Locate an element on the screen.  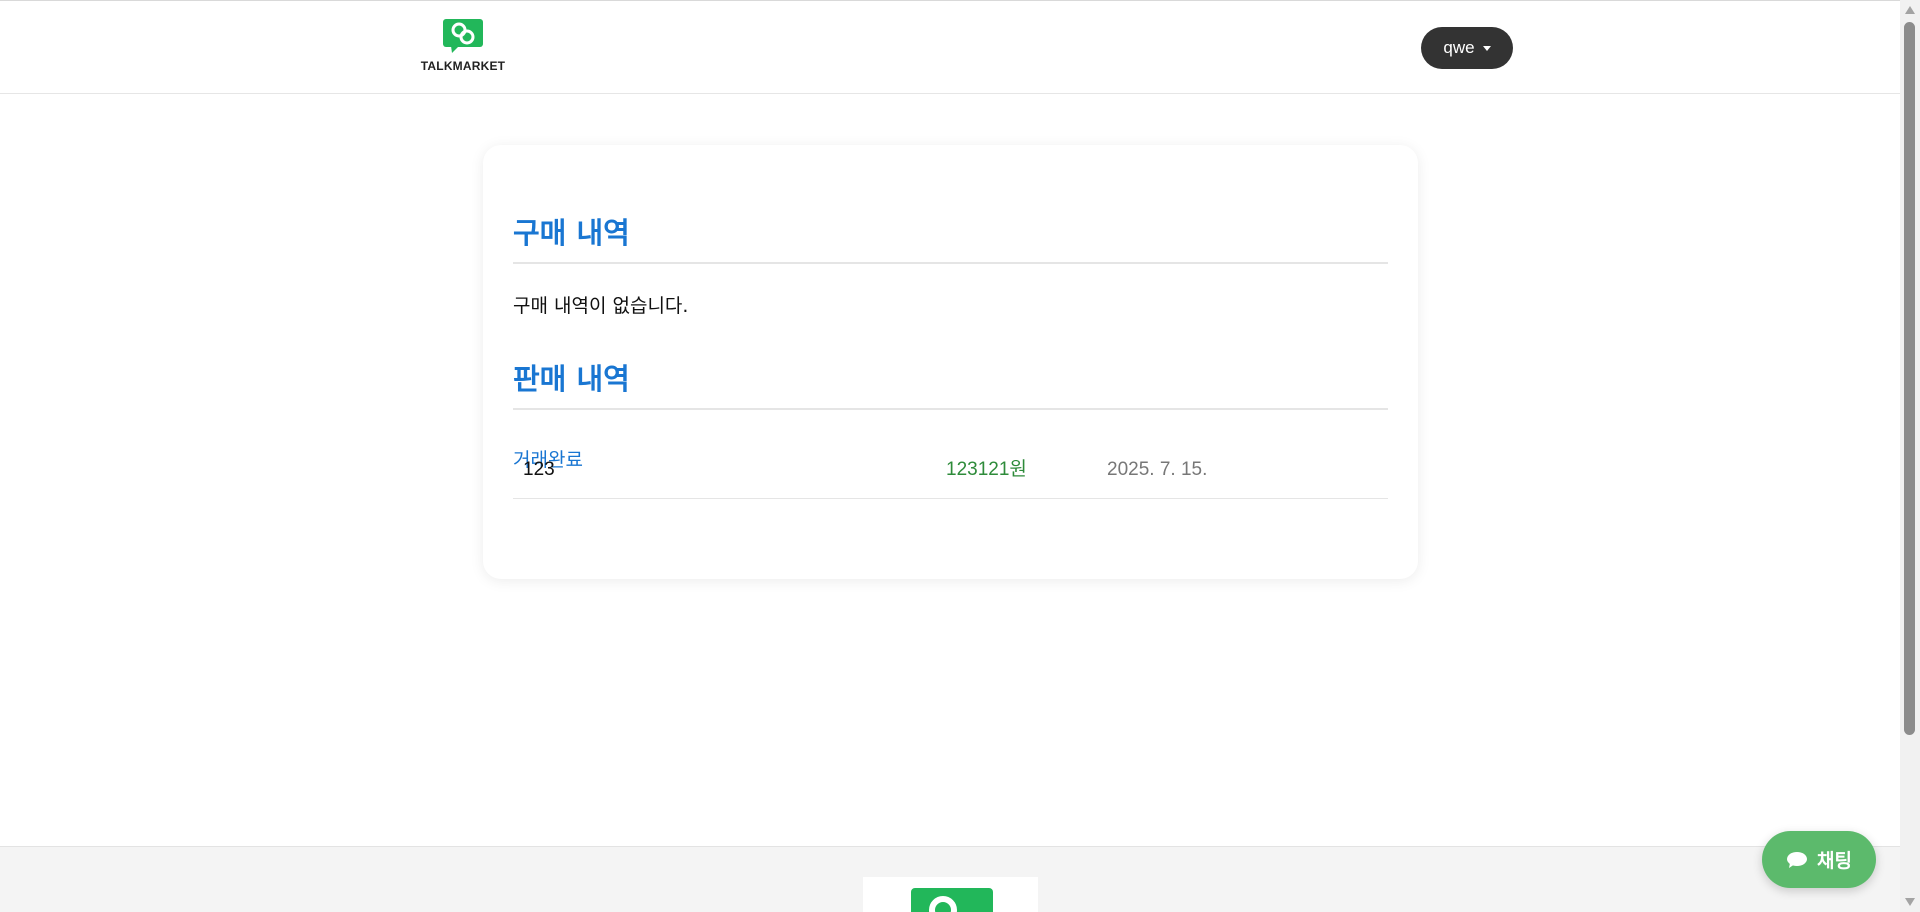
caret-down-icon is located at coordinates (1486, 48).